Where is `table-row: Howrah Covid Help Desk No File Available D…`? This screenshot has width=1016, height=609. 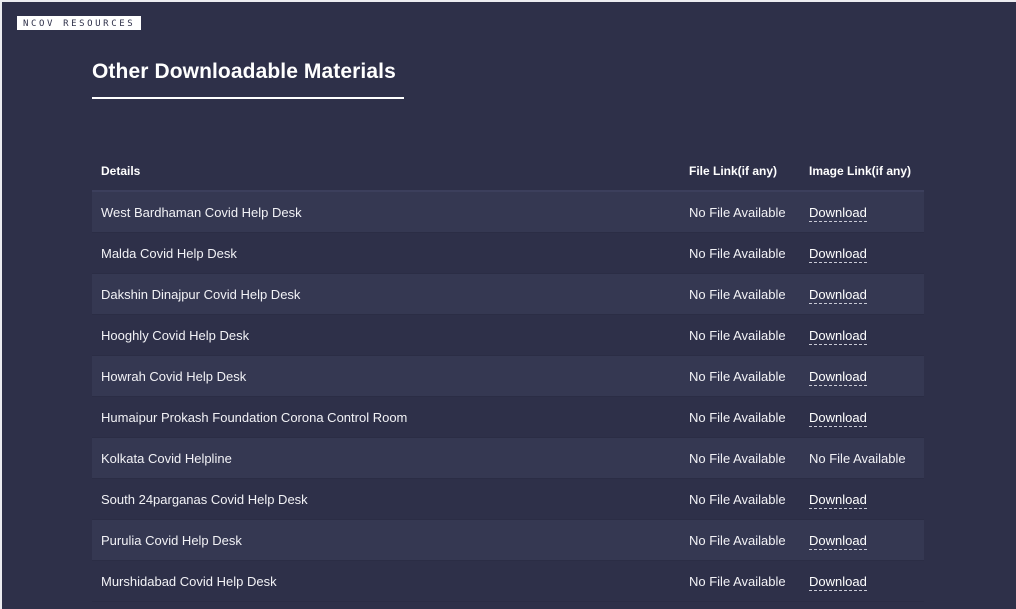 table-row: Howrah Covid Help Desk No File Available D… is located at coordinates (508, 376).